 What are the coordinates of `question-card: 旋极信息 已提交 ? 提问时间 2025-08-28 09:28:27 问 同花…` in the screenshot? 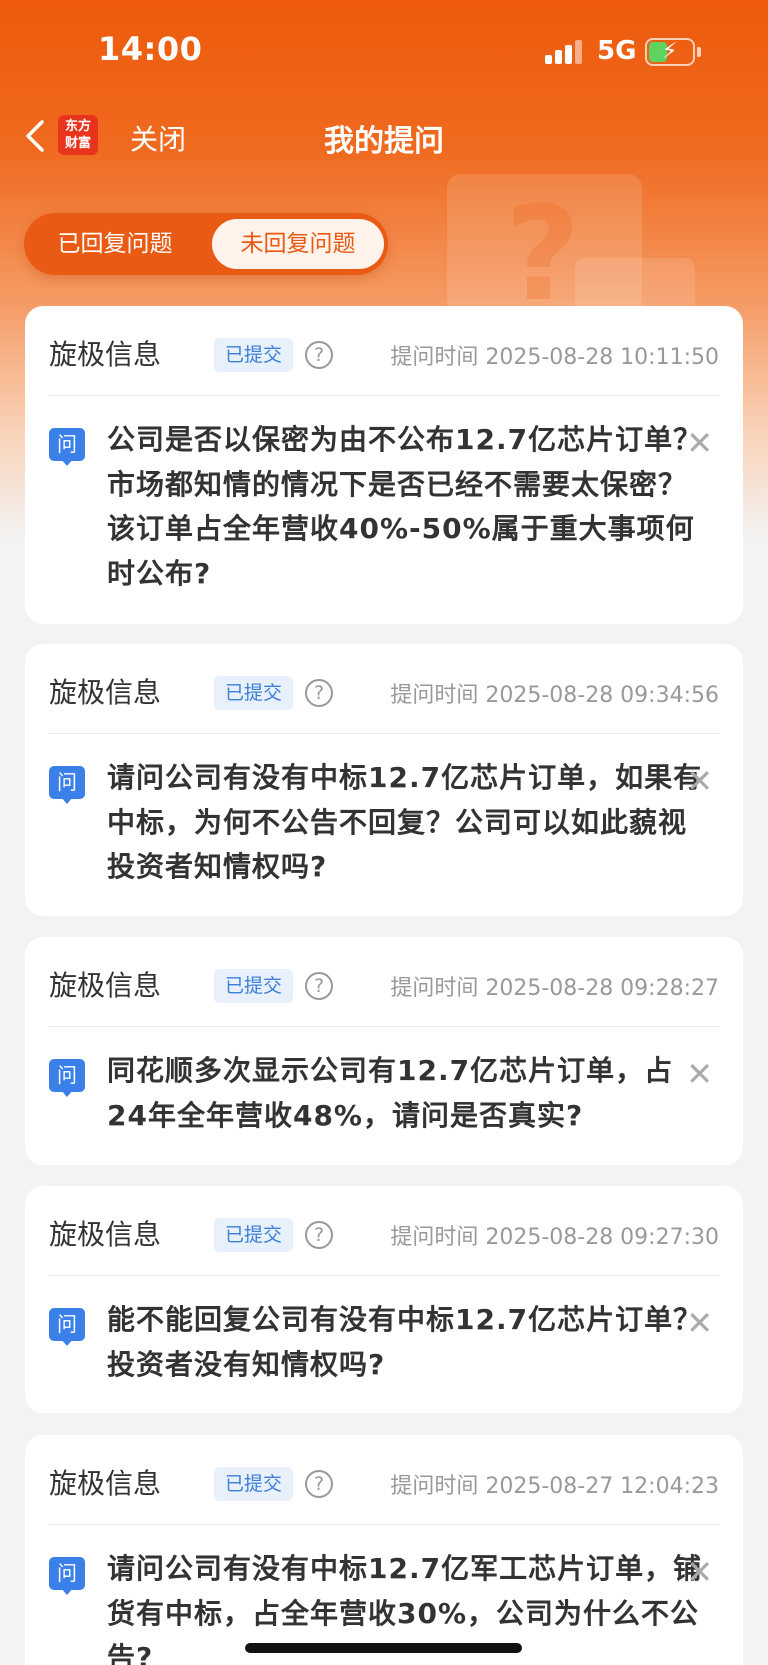 It's located at (384, 1051).